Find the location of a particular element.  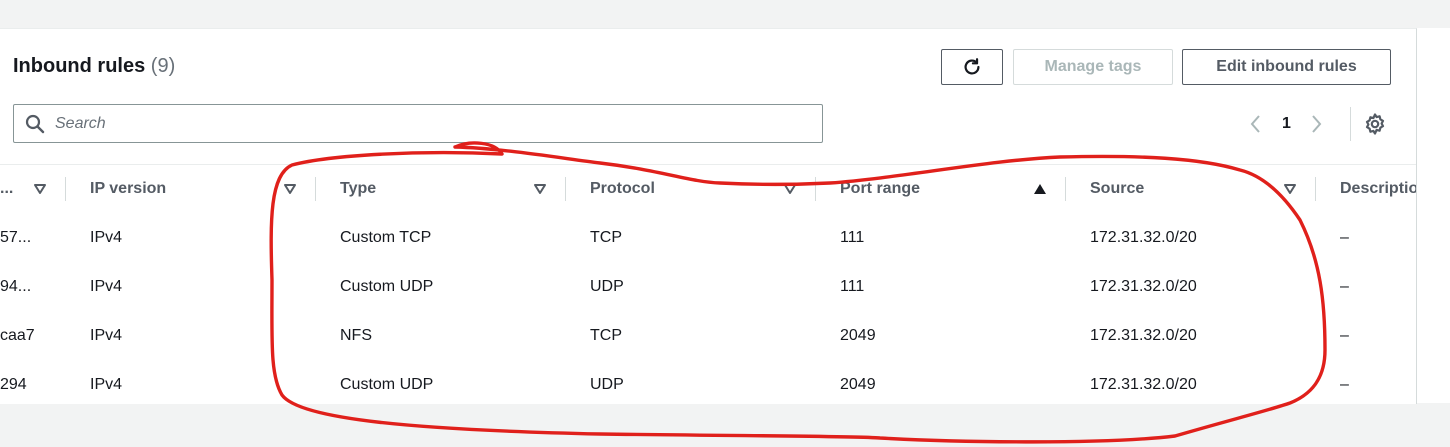

page-gutter is located at coordinates (1433, 215).